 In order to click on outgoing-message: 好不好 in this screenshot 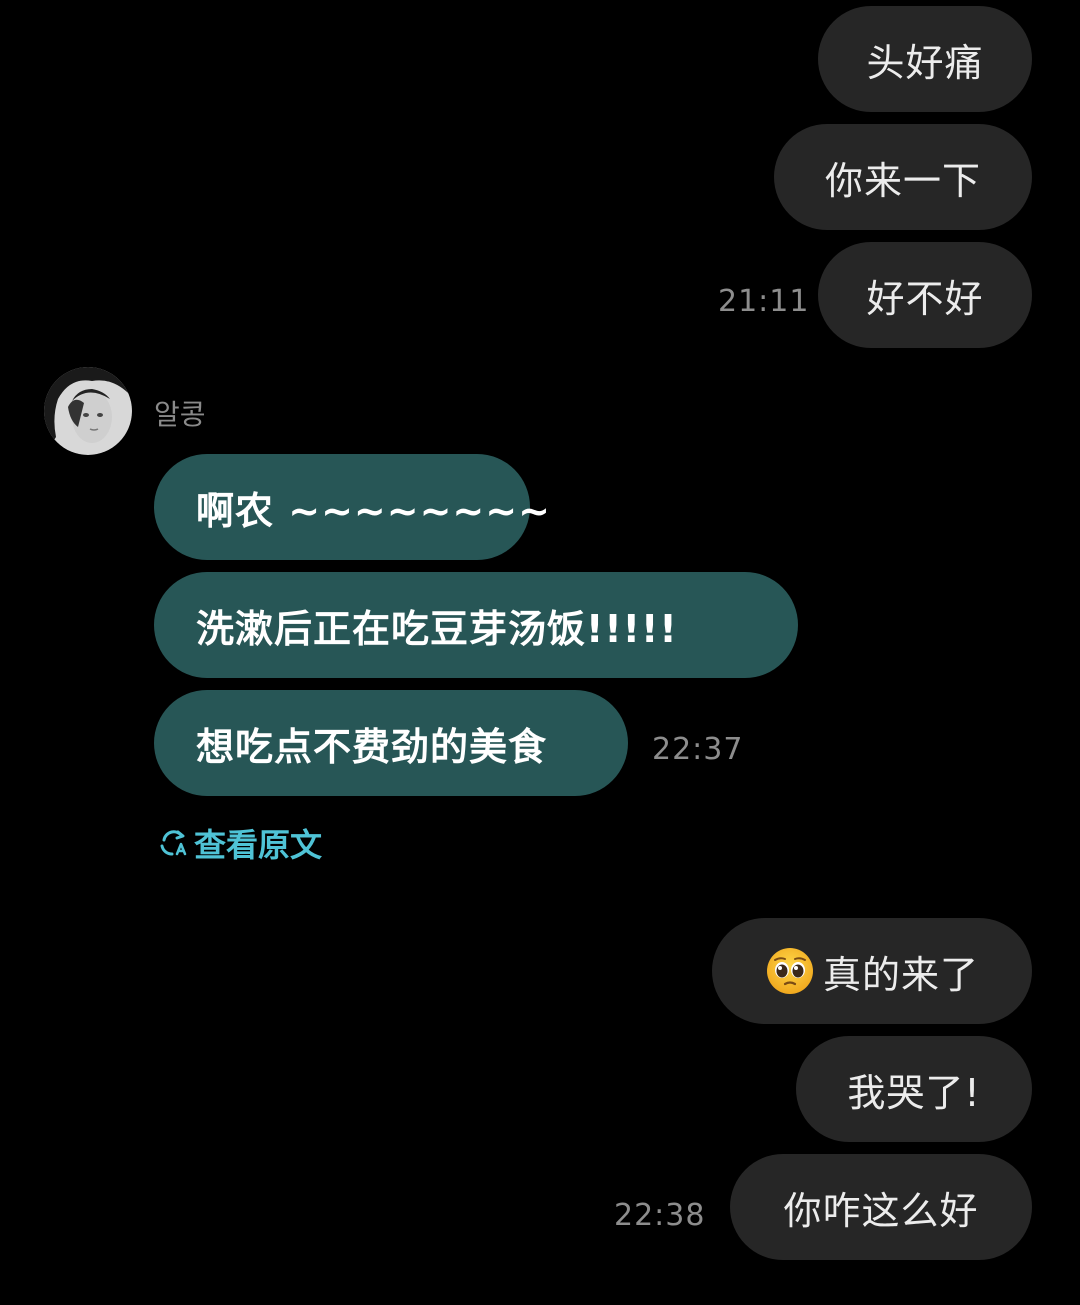, I will do `click(925, 295)`.